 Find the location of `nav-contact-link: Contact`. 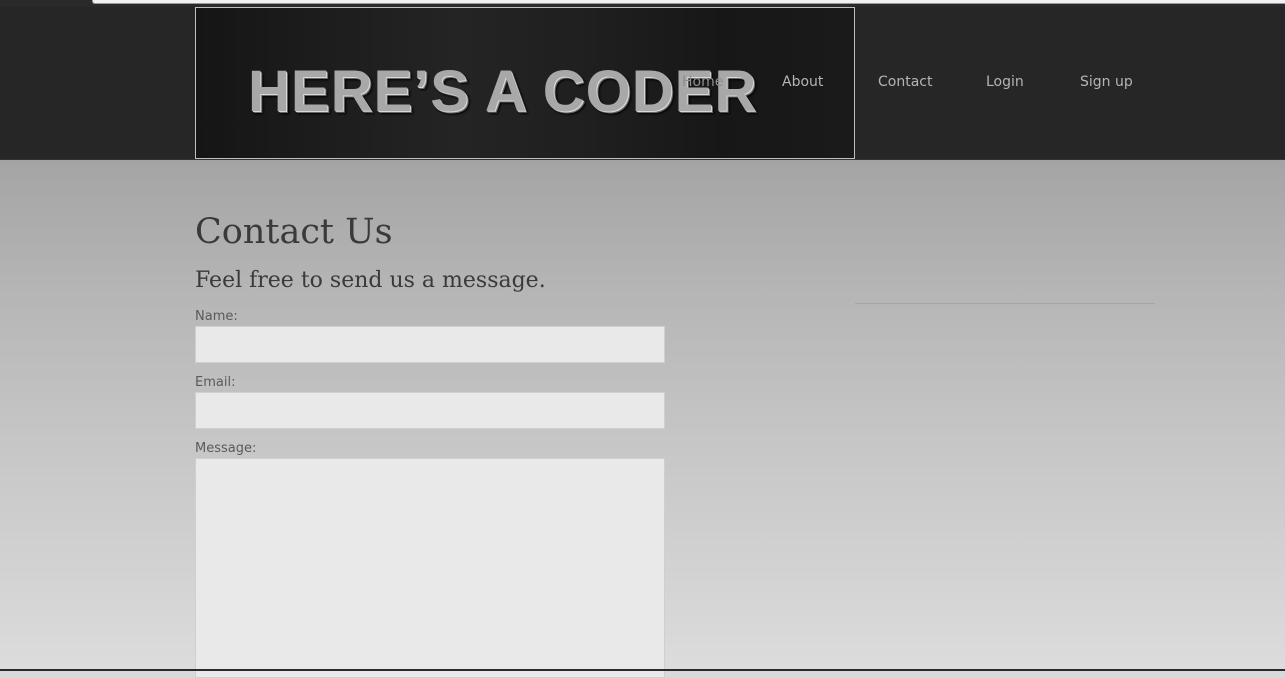

nav-contact-link: Contact is located at coordinates (905, 82).